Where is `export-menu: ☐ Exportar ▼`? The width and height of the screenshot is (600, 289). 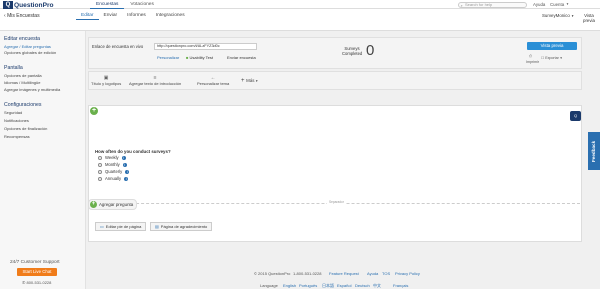
export-menu: ☐ Exportar ▼ is located at coordinates (552, 58).